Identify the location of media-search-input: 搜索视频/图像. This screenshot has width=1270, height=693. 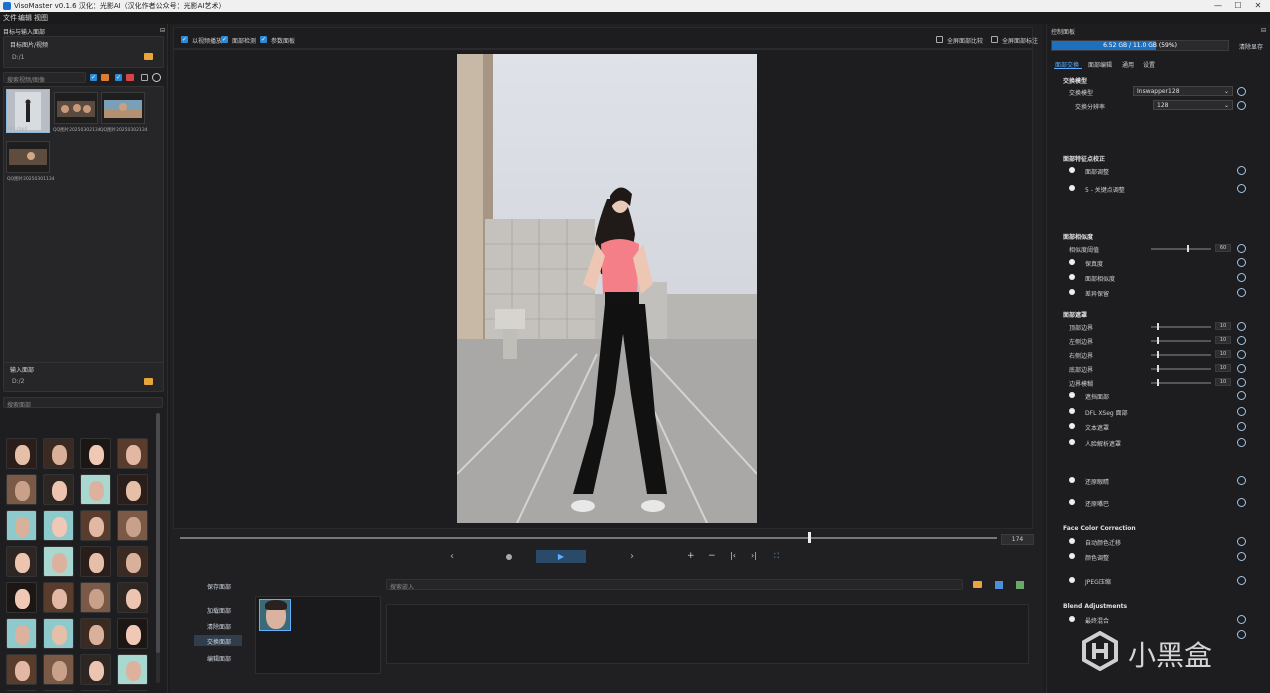
(44, 78).